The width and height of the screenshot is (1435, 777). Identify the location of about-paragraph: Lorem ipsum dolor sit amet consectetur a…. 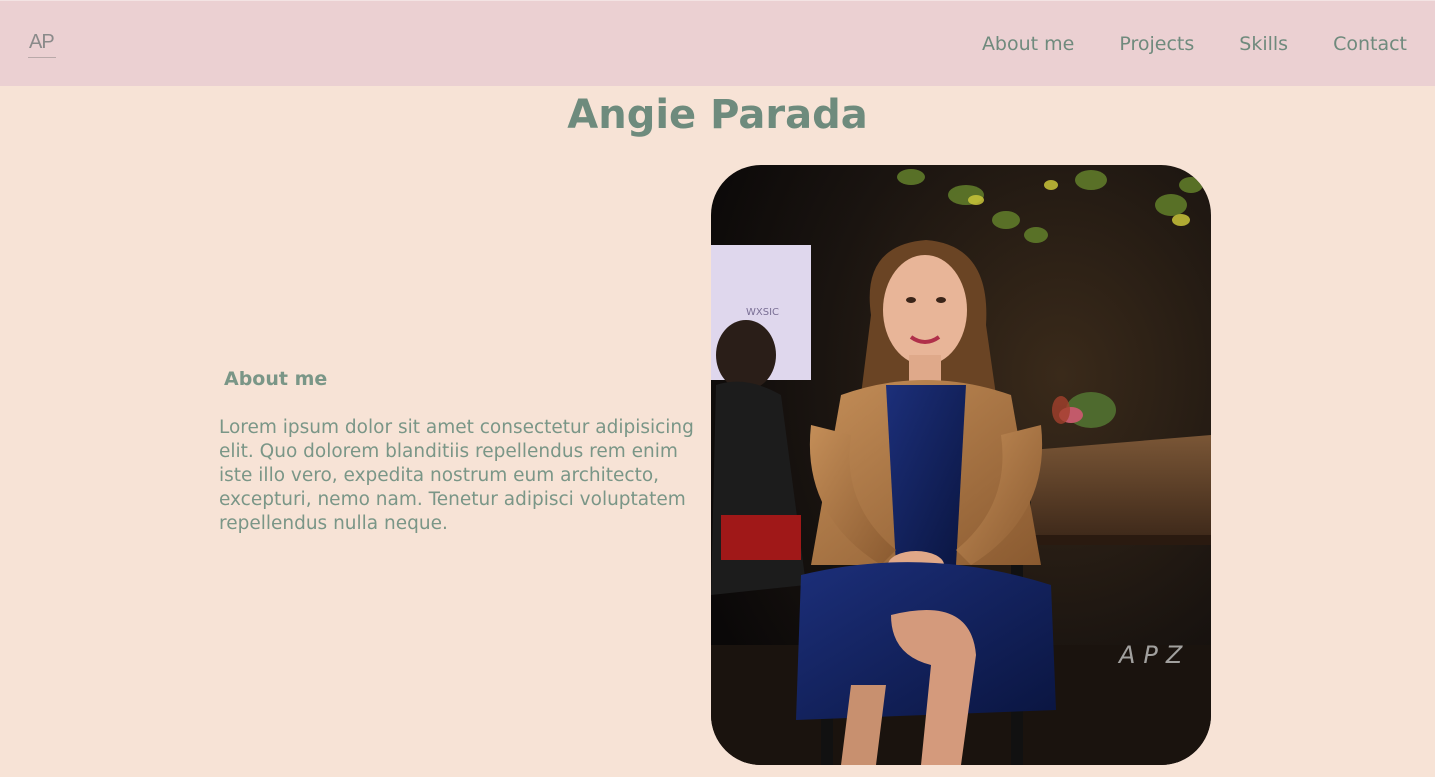
(456, 475).